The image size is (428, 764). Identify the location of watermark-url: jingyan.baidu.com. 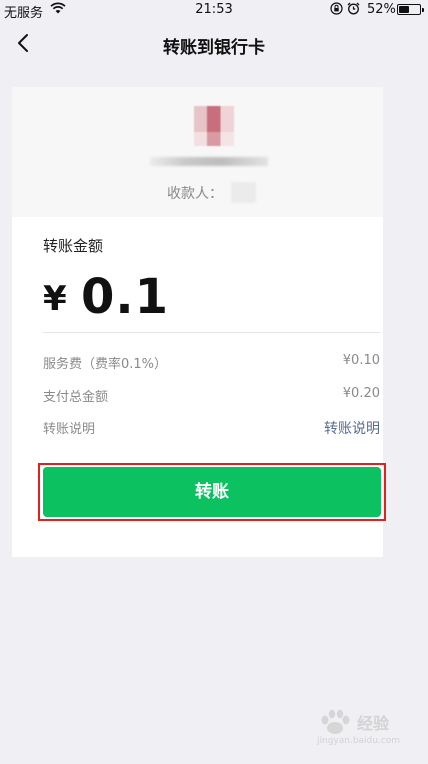
(359, 741).